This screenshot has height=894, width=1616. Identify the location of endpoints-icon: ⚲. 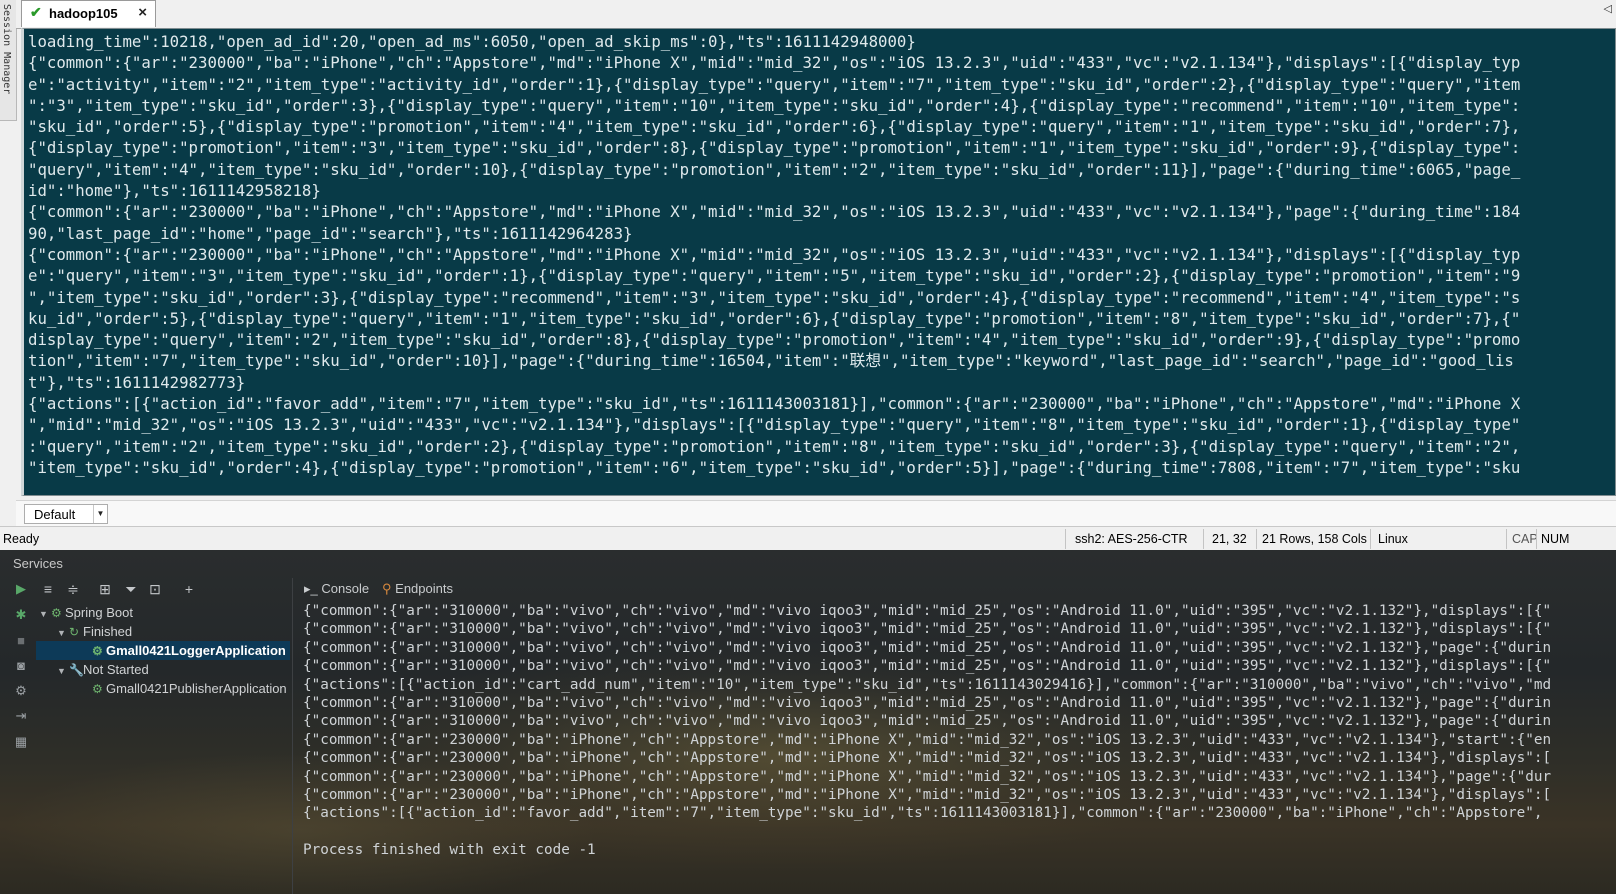
(387, 588).